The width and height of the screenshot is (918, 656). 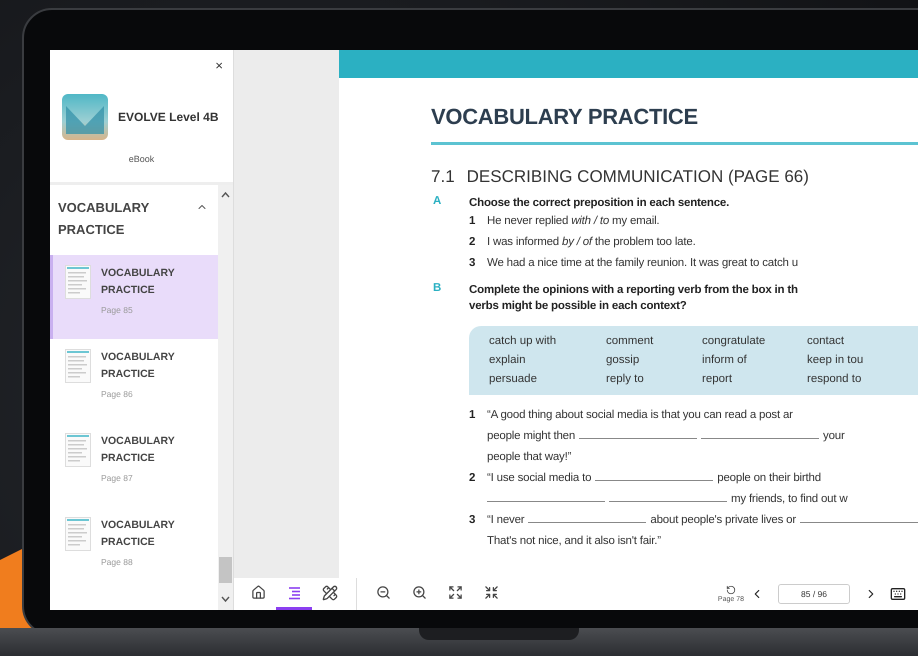 I want to click on word-option: inform of, so click(x=755, y=360).